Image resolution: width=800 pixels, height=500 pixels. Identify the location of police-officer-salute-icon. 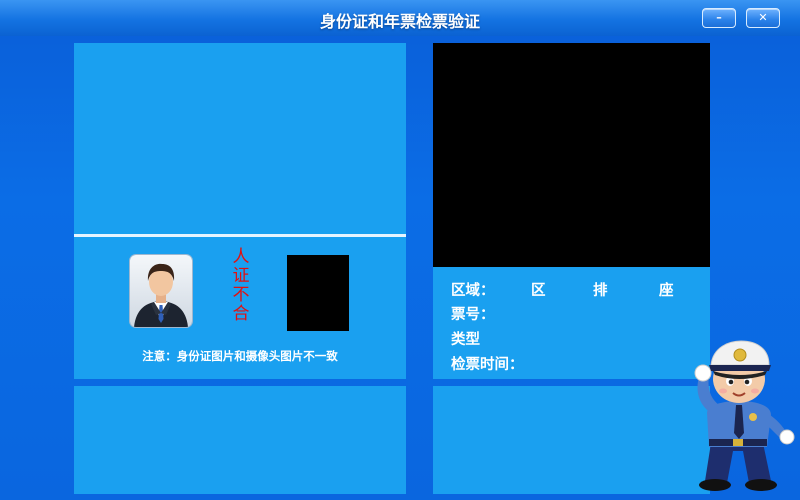
(739, 415).